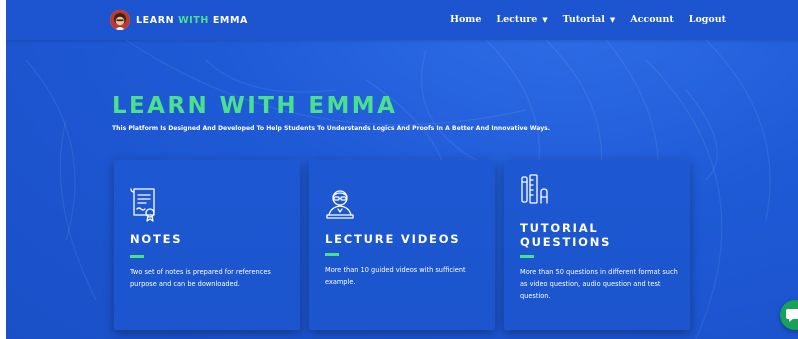 This screenshot has width=798, height=339. What do you see at coordinates (340, 204) in the screenshot?
I see `lecturer-icon` at bounding box center [340, 204].